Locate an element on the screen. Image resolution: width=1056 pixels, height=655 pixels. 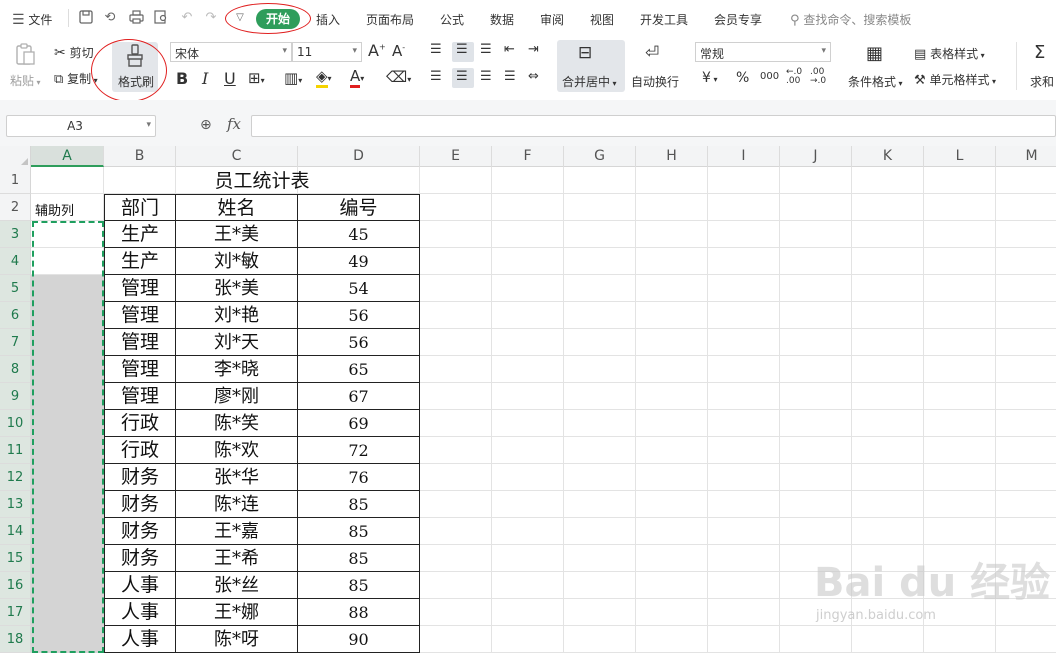
row-header-12: 12 is located at coordinates (15, 477).